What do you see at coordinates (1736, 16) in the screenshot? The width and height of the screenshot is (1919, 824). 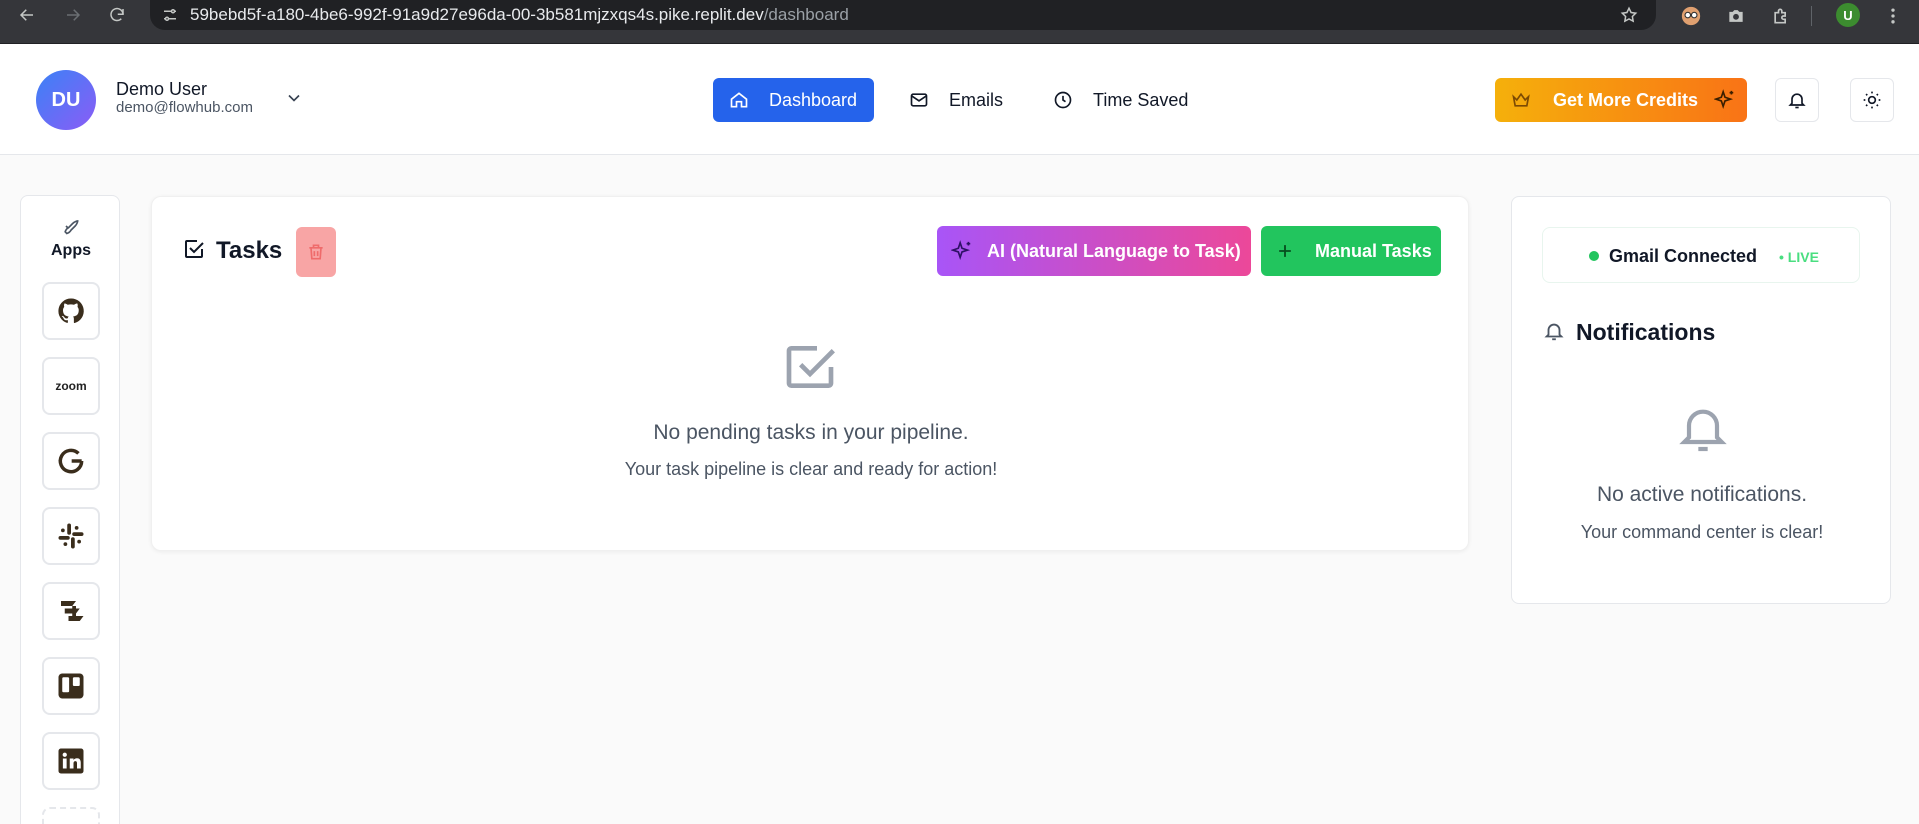 I see `camera-icon` at bounding box center [1736, 16].